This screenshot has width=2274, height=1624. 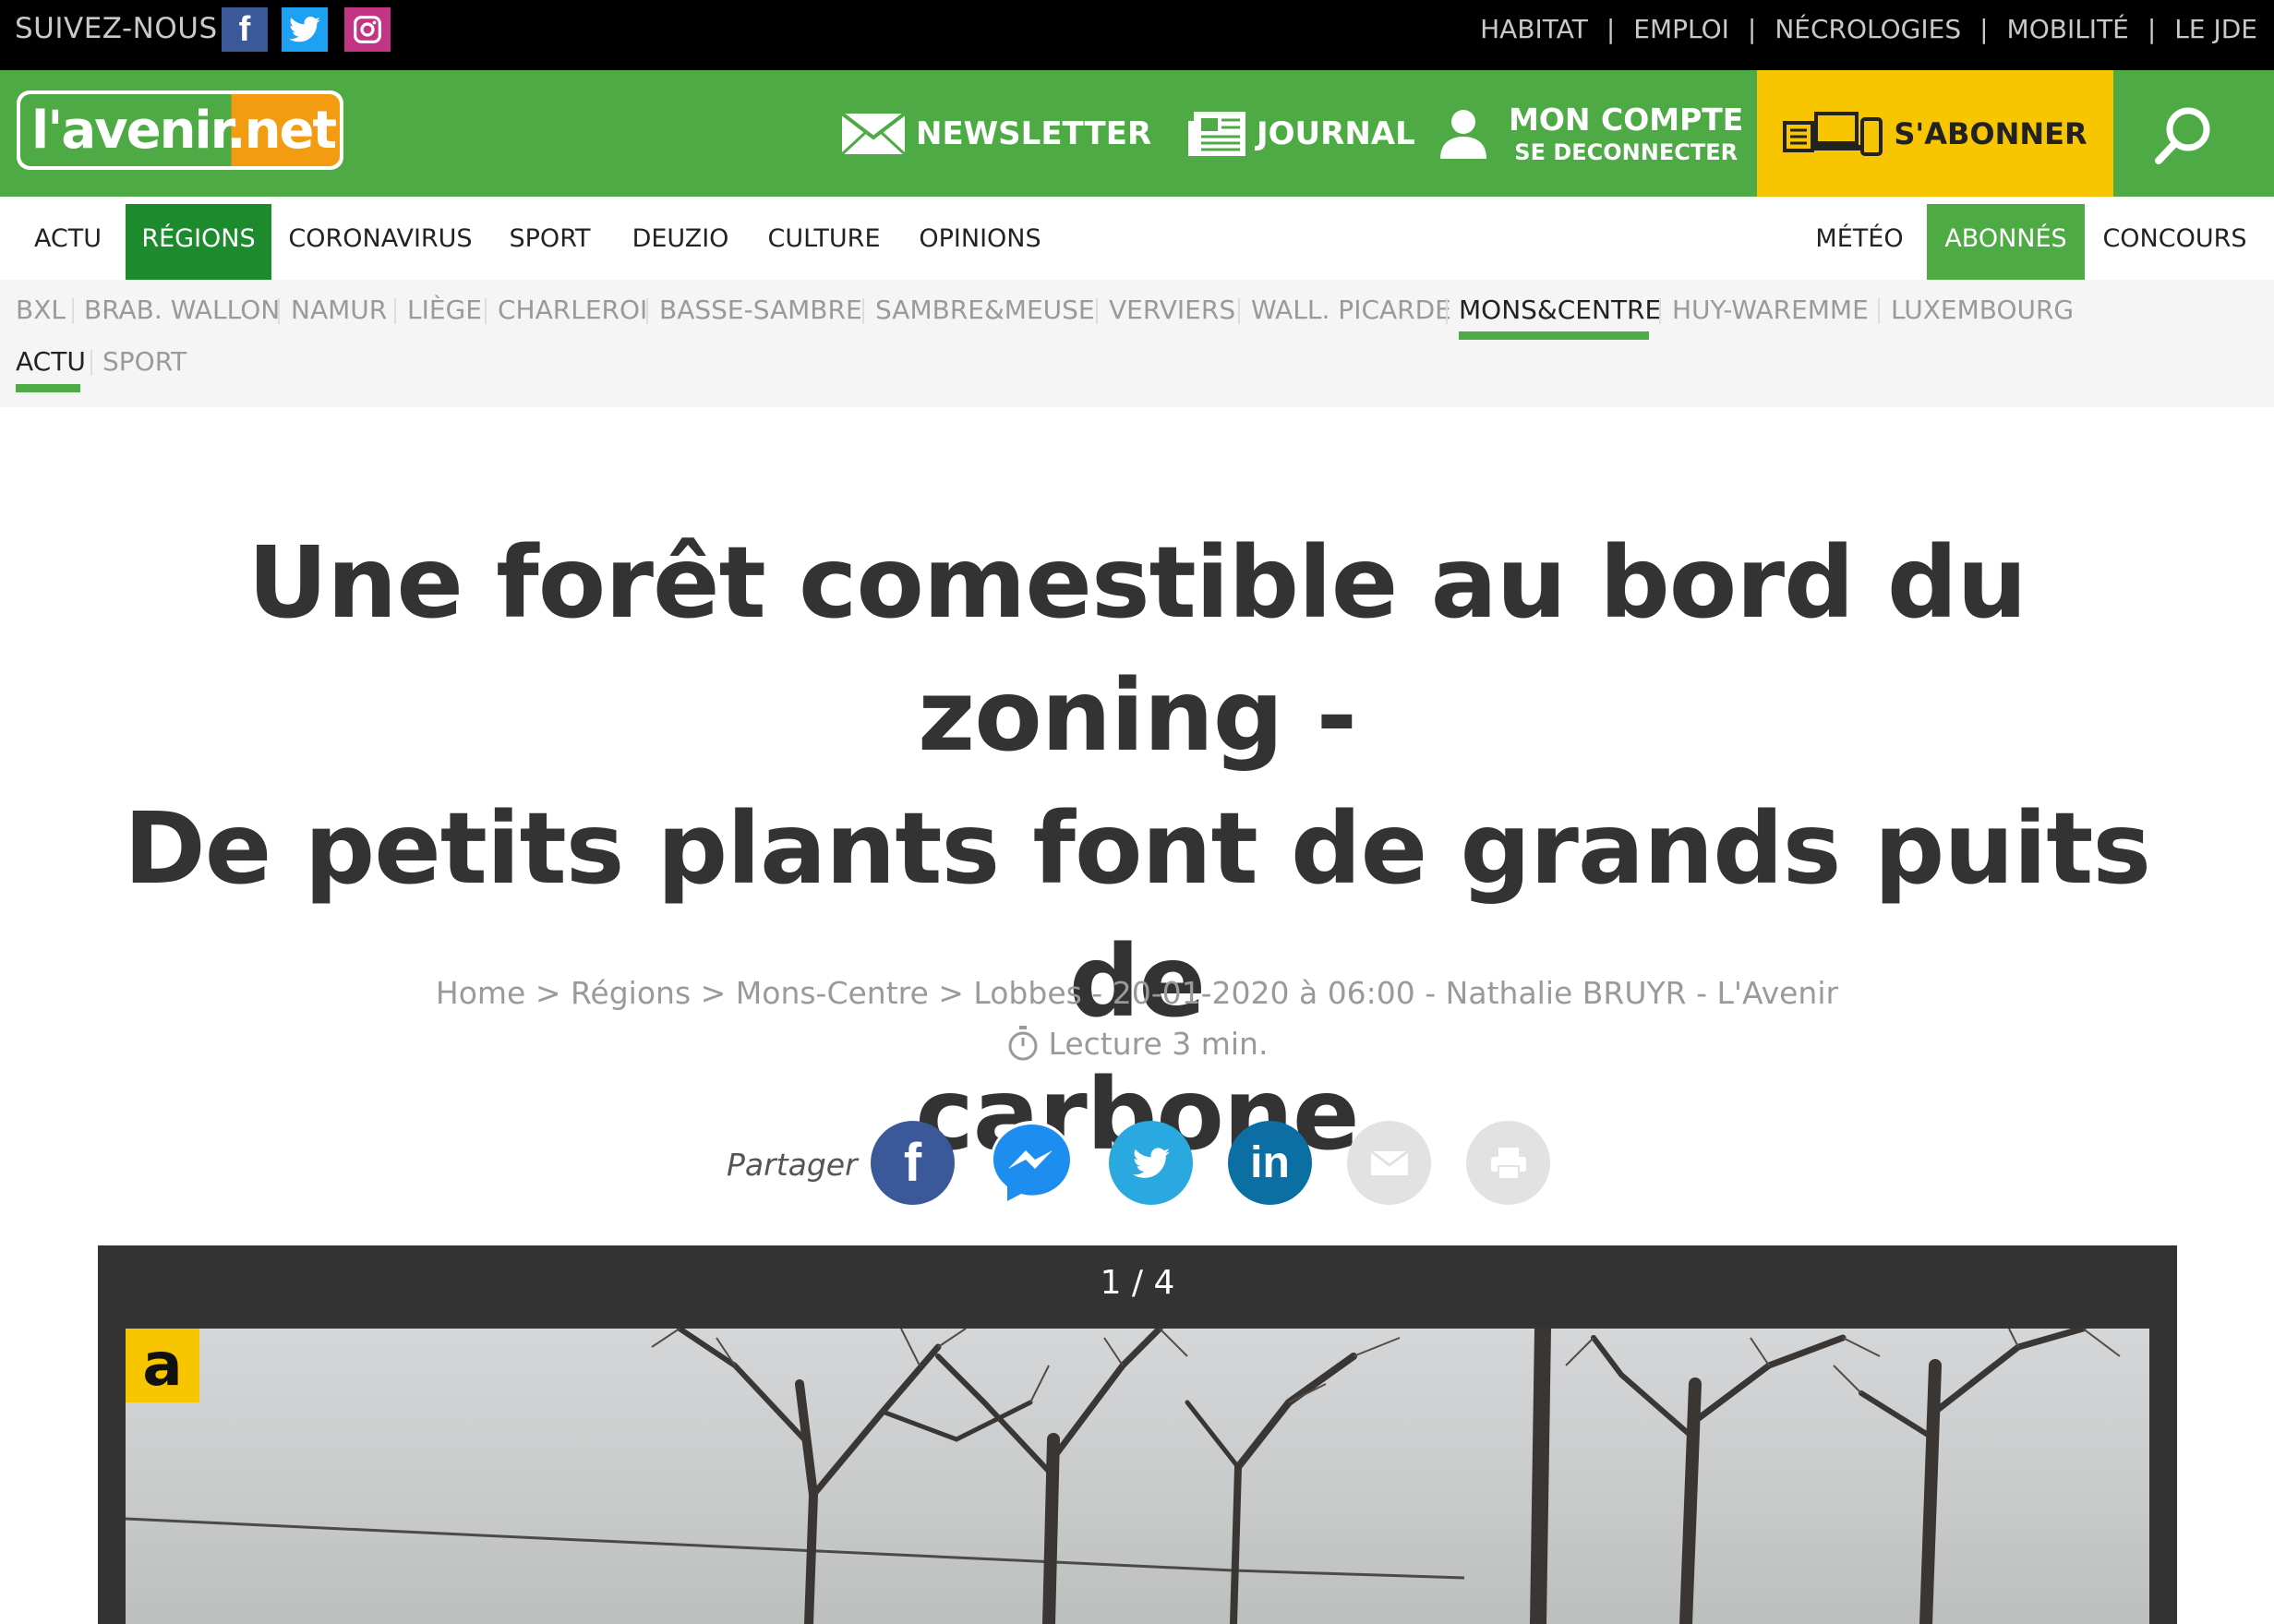 I want to click on devices-icon, so click(x=1833, y=133).